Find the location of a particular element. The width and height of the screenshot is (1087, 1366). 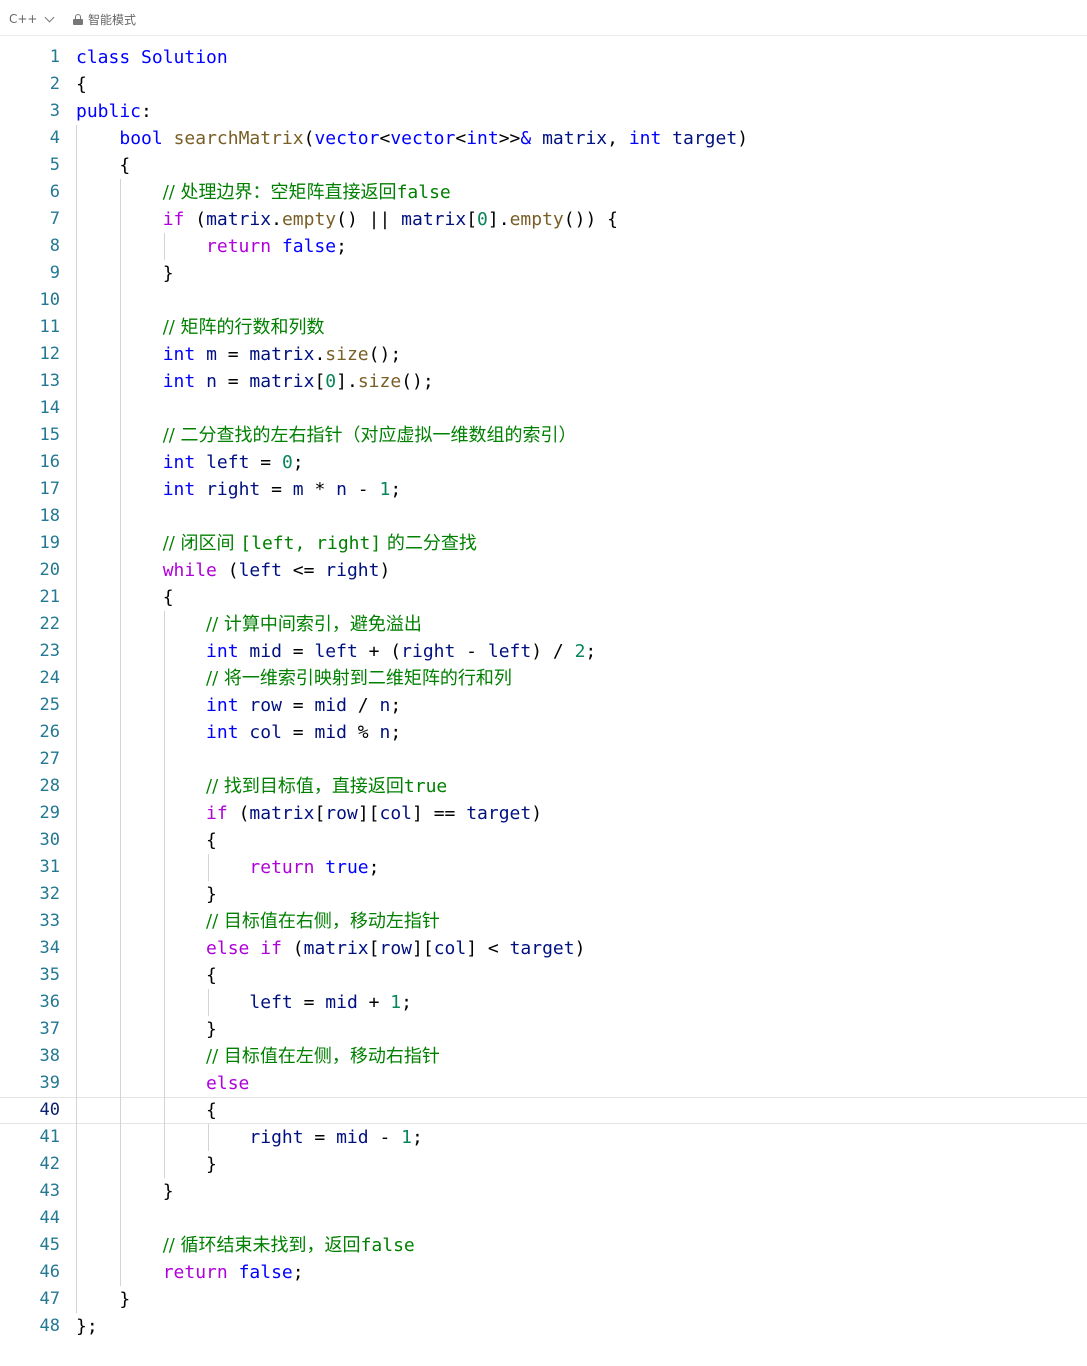

line-number: 35 is located at coordinates (49, 975).